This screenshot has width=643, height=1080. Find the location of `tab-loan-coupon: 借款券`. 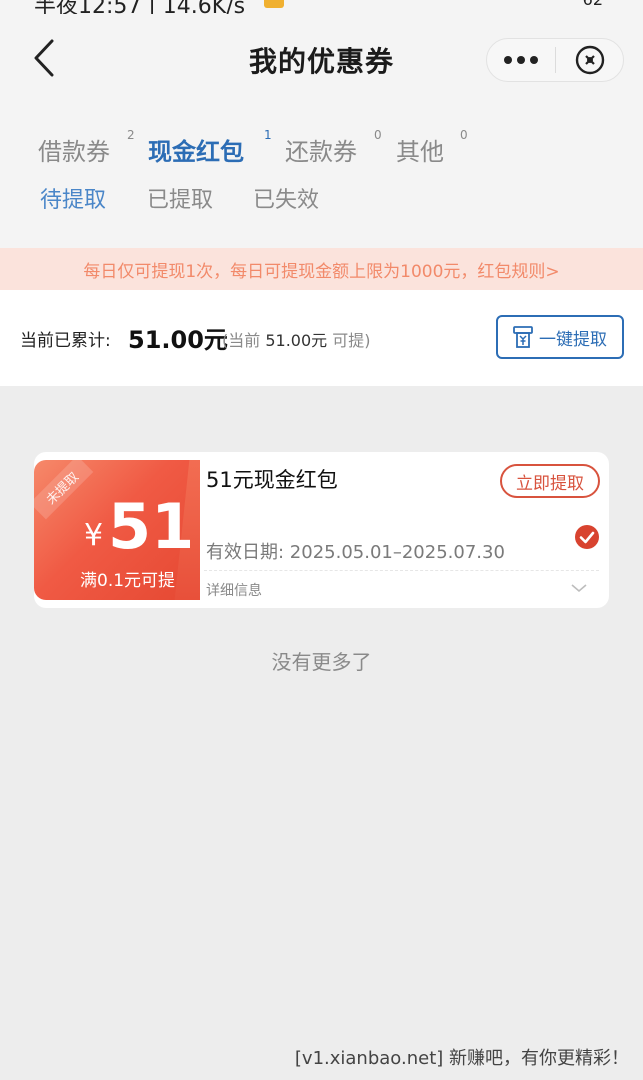

tab-loan-coupon: 借款券 is located at coordinates (74, 149).